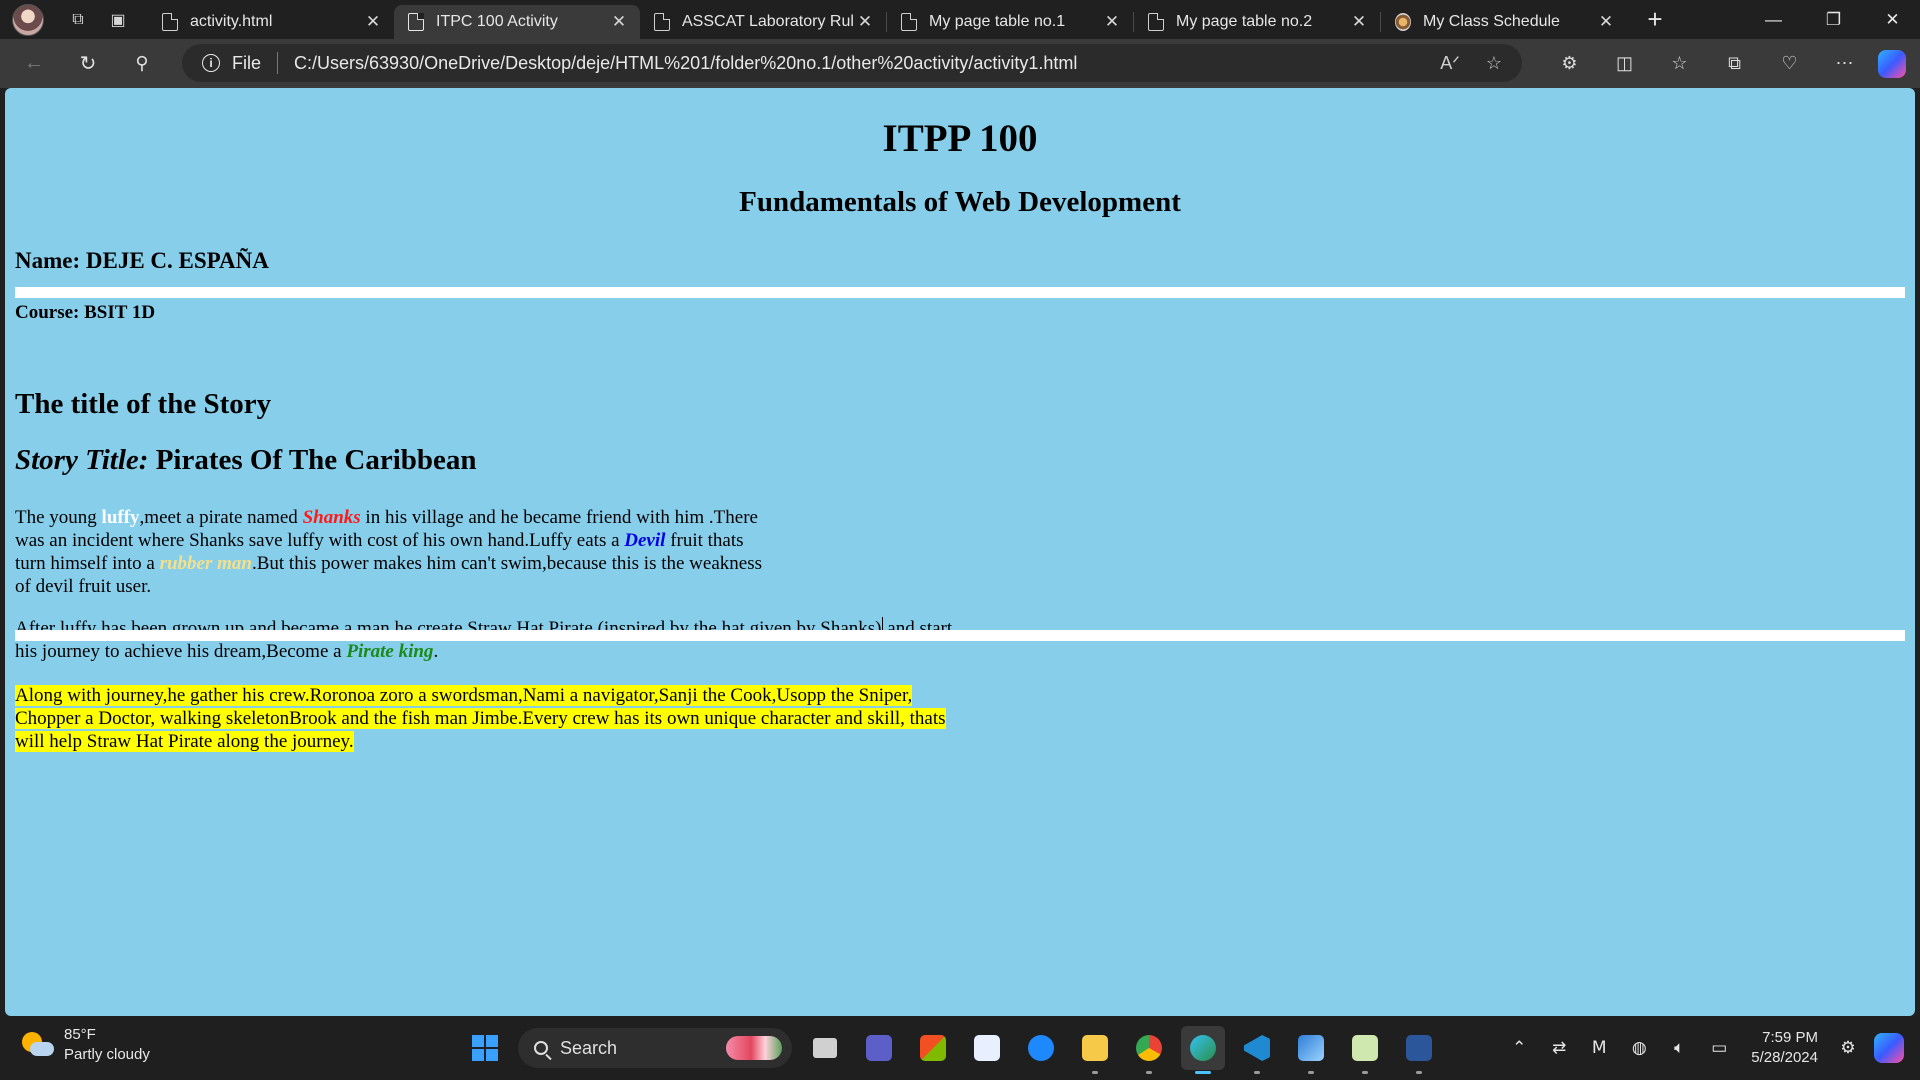  Describe the element at coordinates (142, 64) in the screenshot. I see `search-icon: ⚲` at that location.